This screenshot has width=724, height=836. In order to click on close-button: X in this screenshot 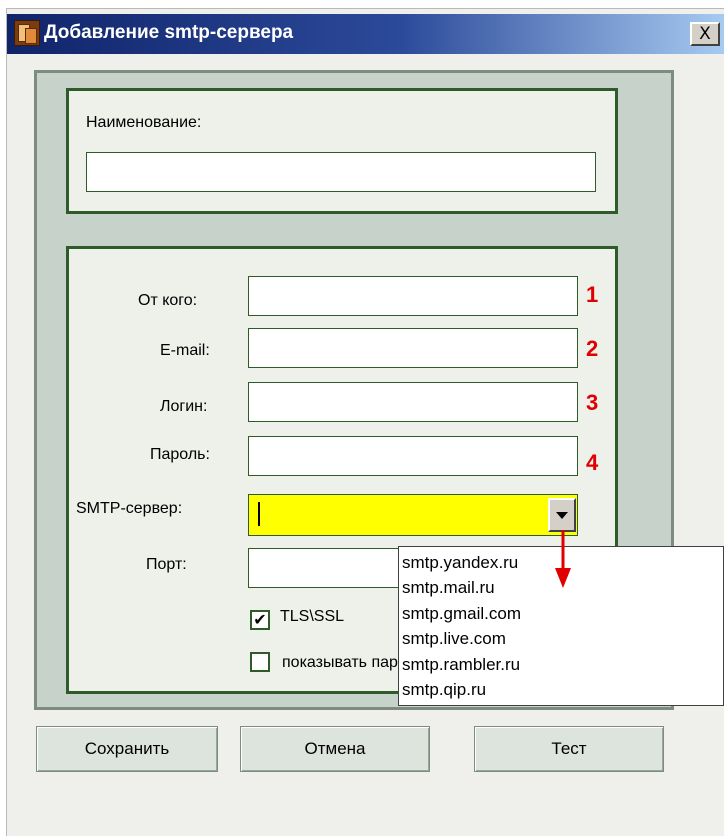, I will do `click(705, 34)`.